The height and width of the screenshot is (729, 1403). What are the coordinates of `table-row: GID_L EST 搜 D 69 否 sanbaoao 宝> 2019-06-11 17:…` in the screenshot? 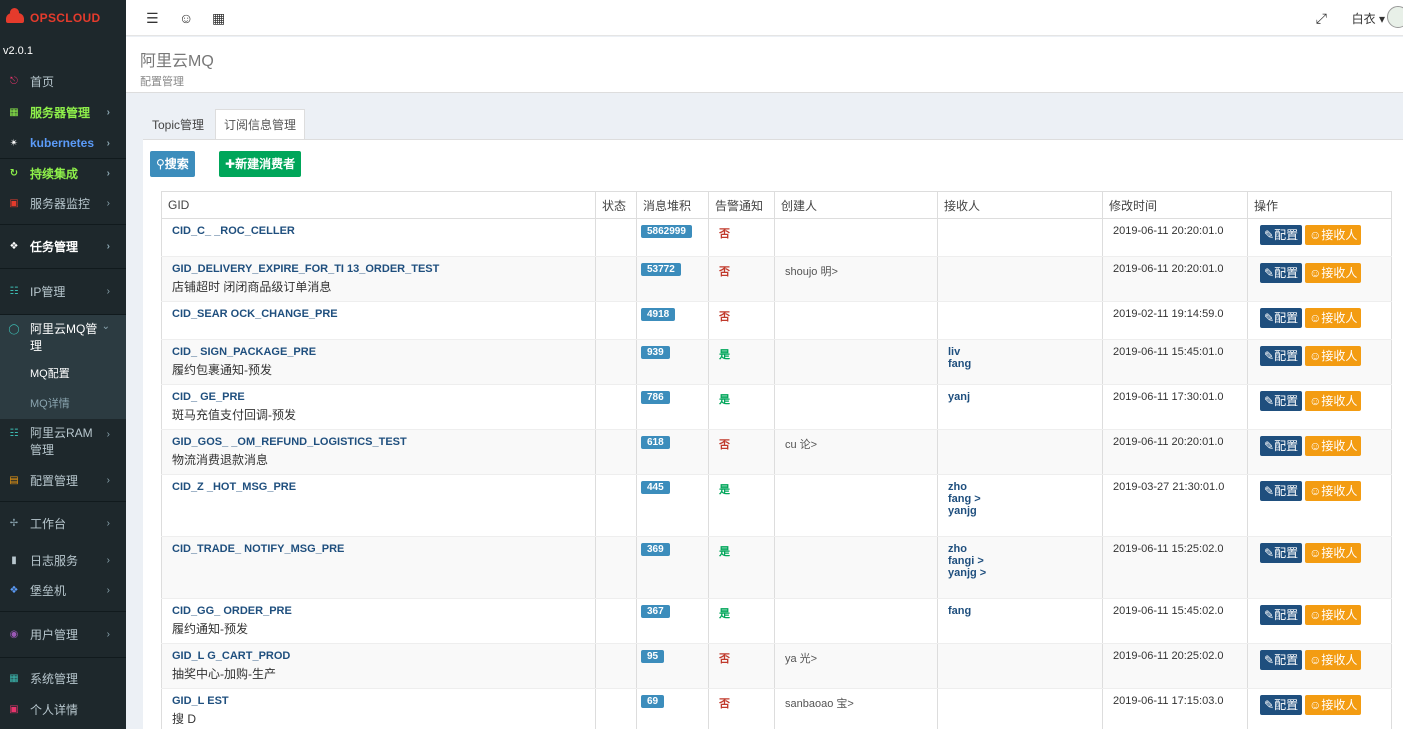 It's located at (776, 708).